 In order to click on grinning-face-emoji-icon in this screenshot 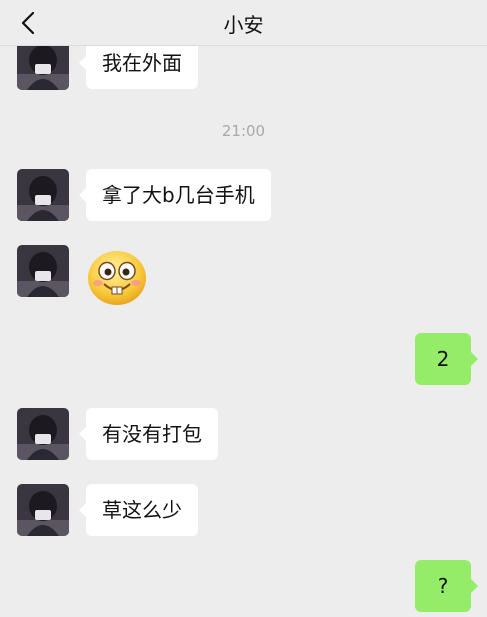, I will do `click(117, 278)`.